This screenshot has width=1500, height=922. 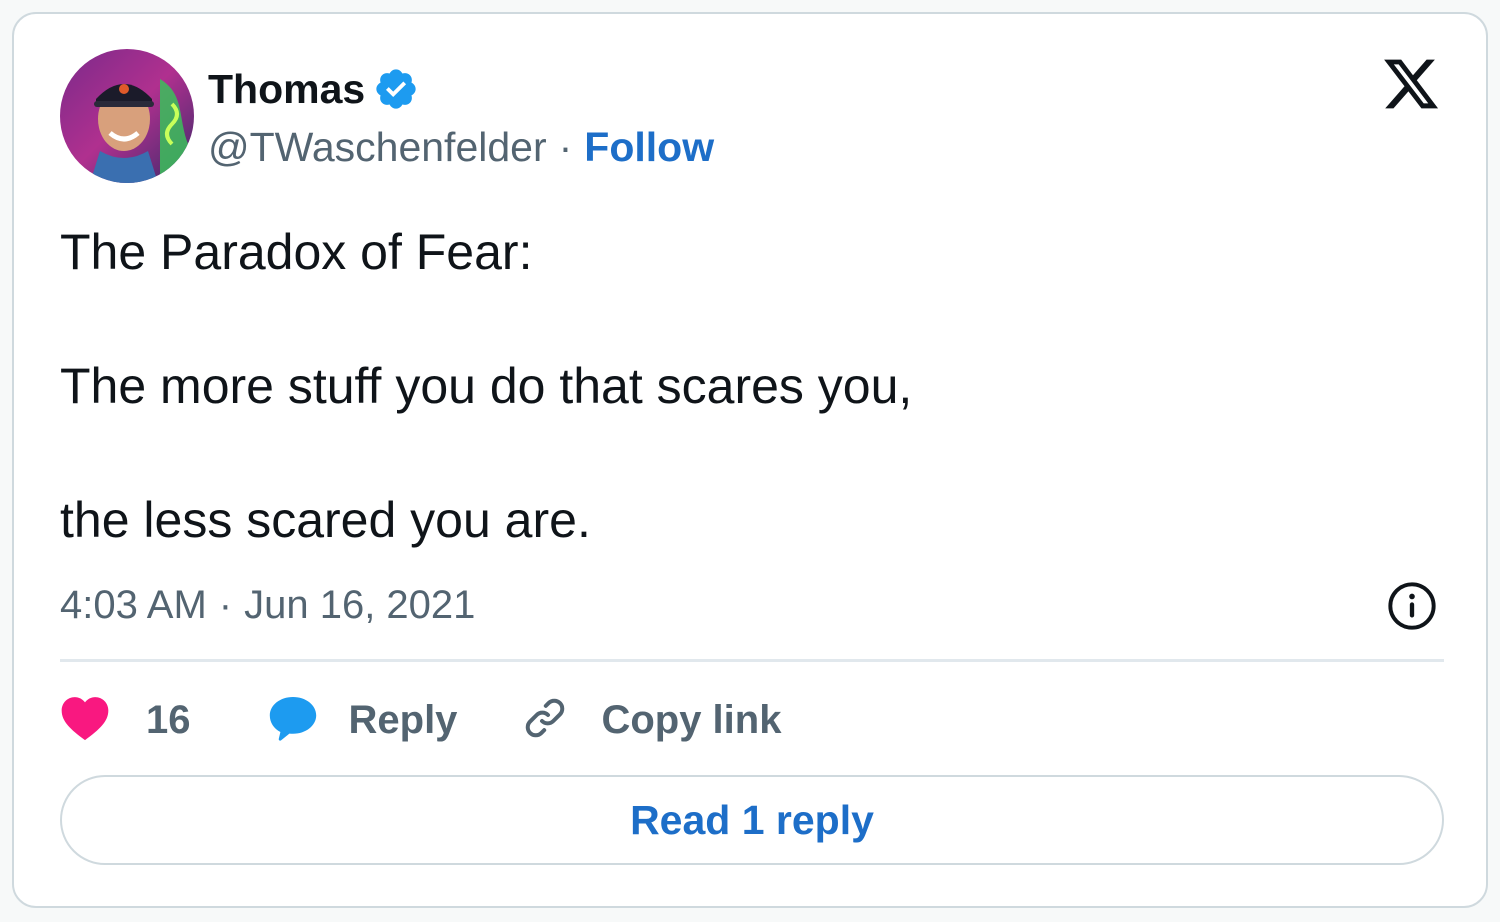 What do you see at coordinates (125, 720) in the screenshot?
I see `like-button: 16` at bounding box center [125, 720].